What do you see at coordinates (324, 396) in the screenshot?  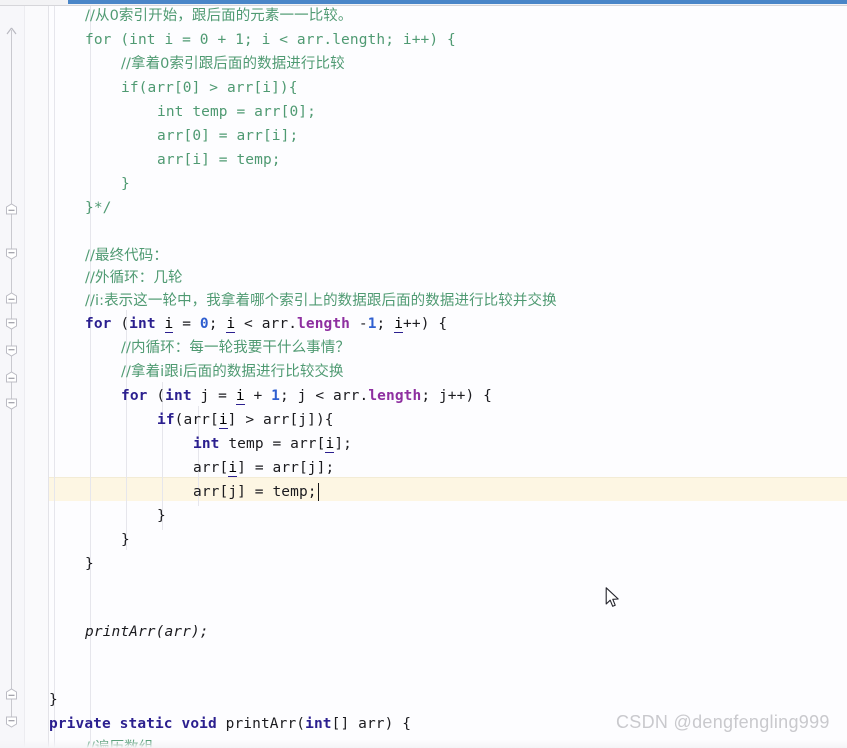 I see `code-token-plain: ; j < arr.` at bounding box center [324, 396].